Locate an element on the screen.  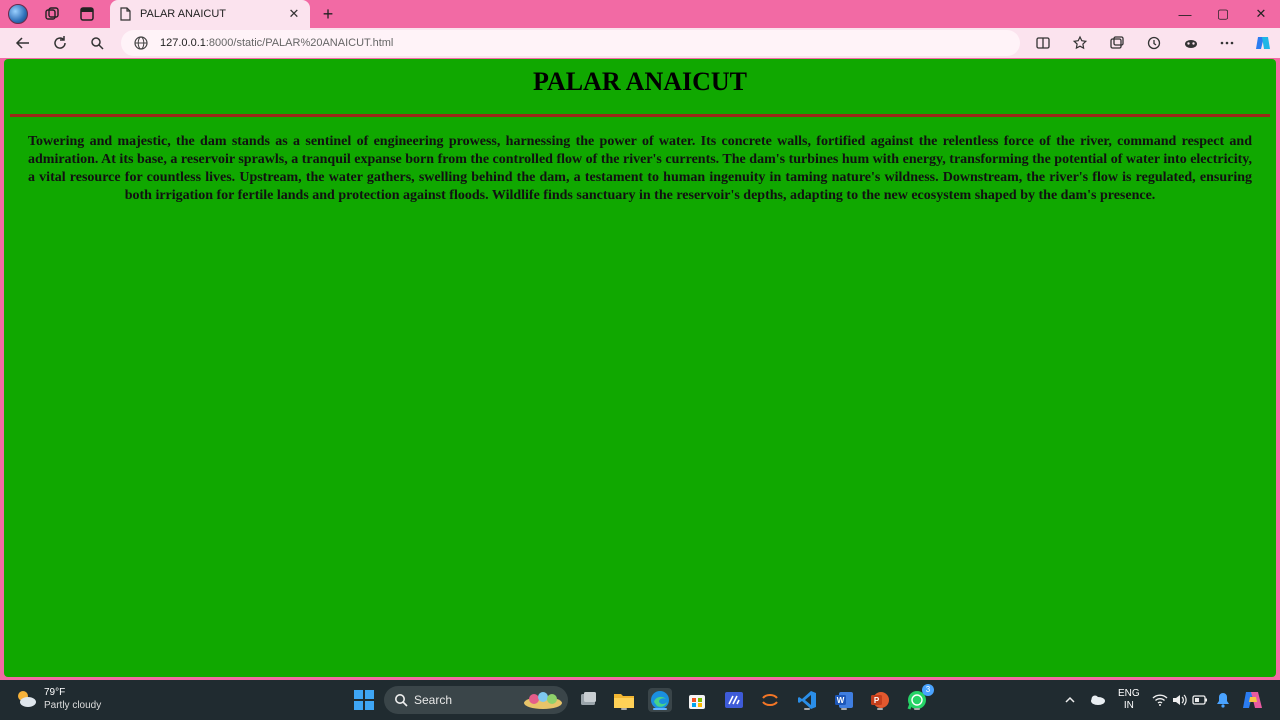
close-tab-icon: ✕ is located at coordinates (294, 14).